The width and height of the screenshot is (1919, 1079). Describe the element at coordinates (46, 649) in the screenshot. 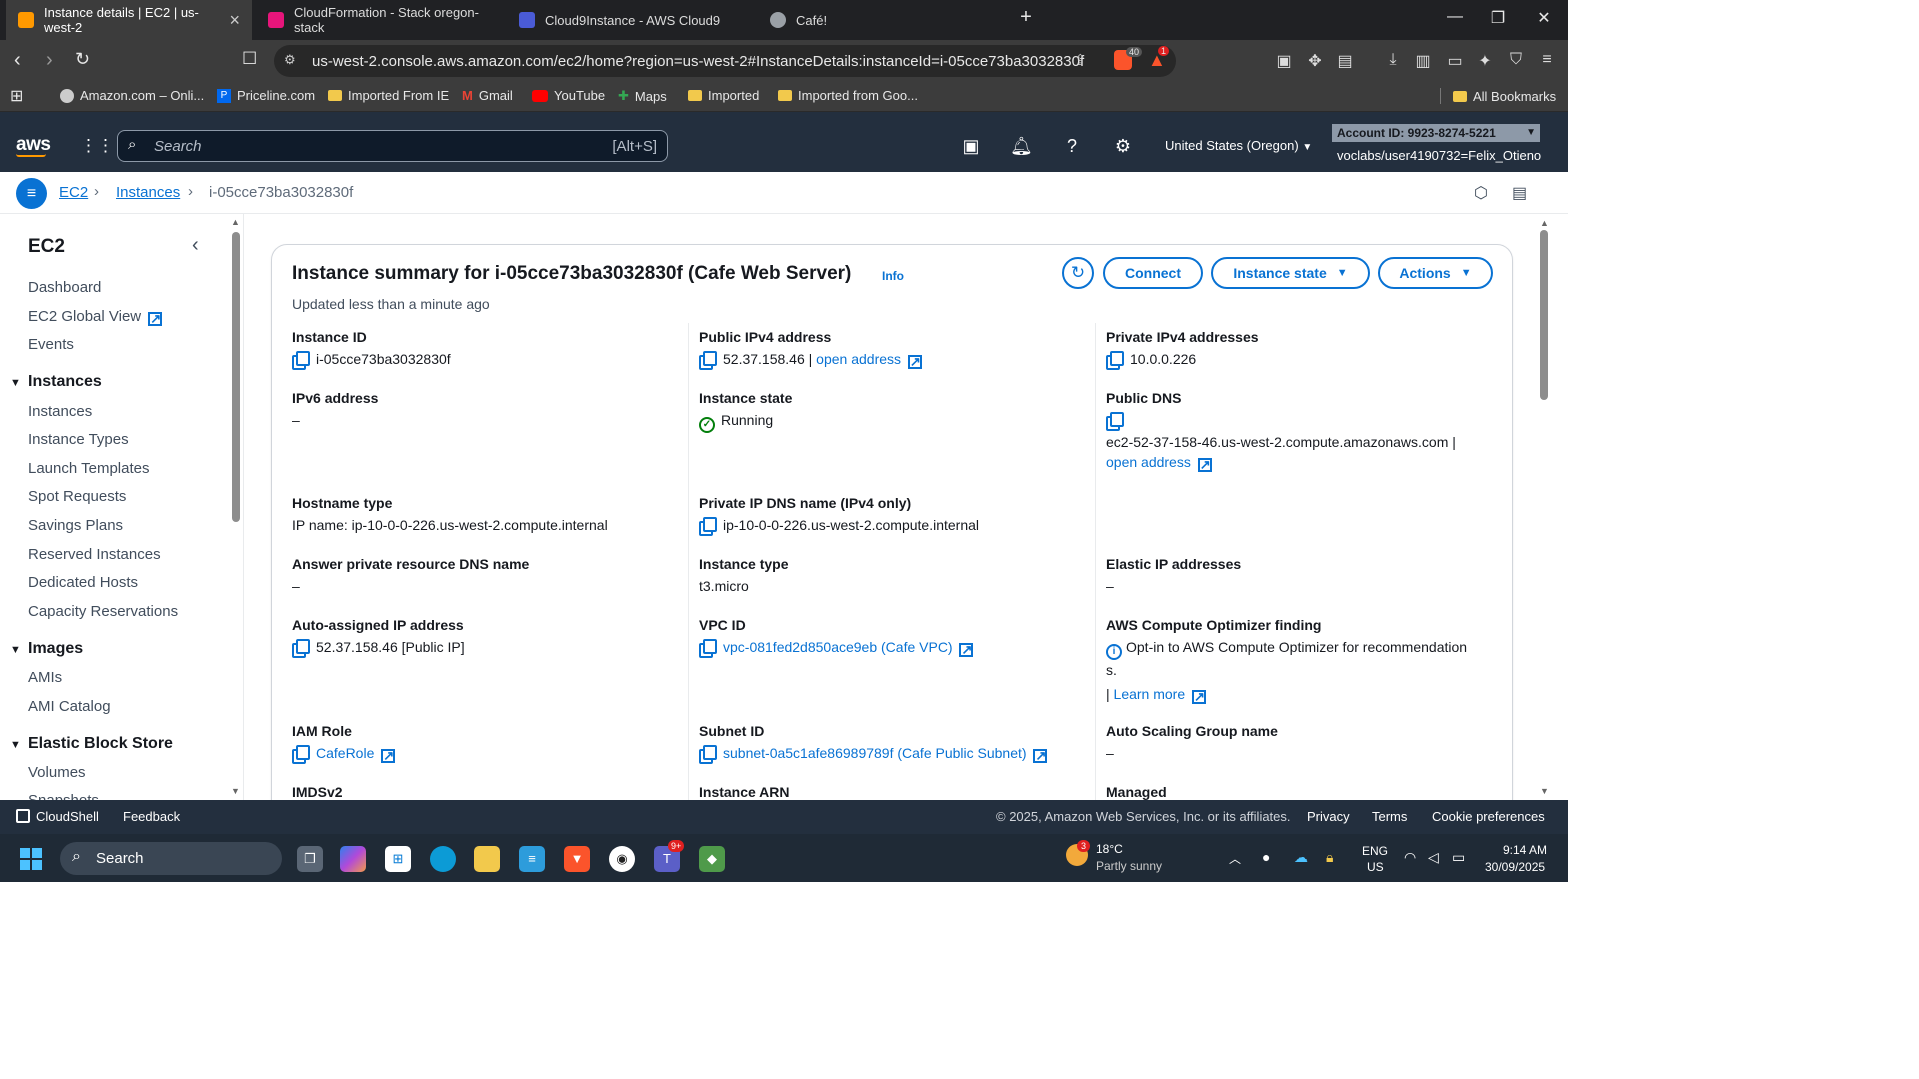

I see `sidebar-section-images: ▼ Images` at that location.